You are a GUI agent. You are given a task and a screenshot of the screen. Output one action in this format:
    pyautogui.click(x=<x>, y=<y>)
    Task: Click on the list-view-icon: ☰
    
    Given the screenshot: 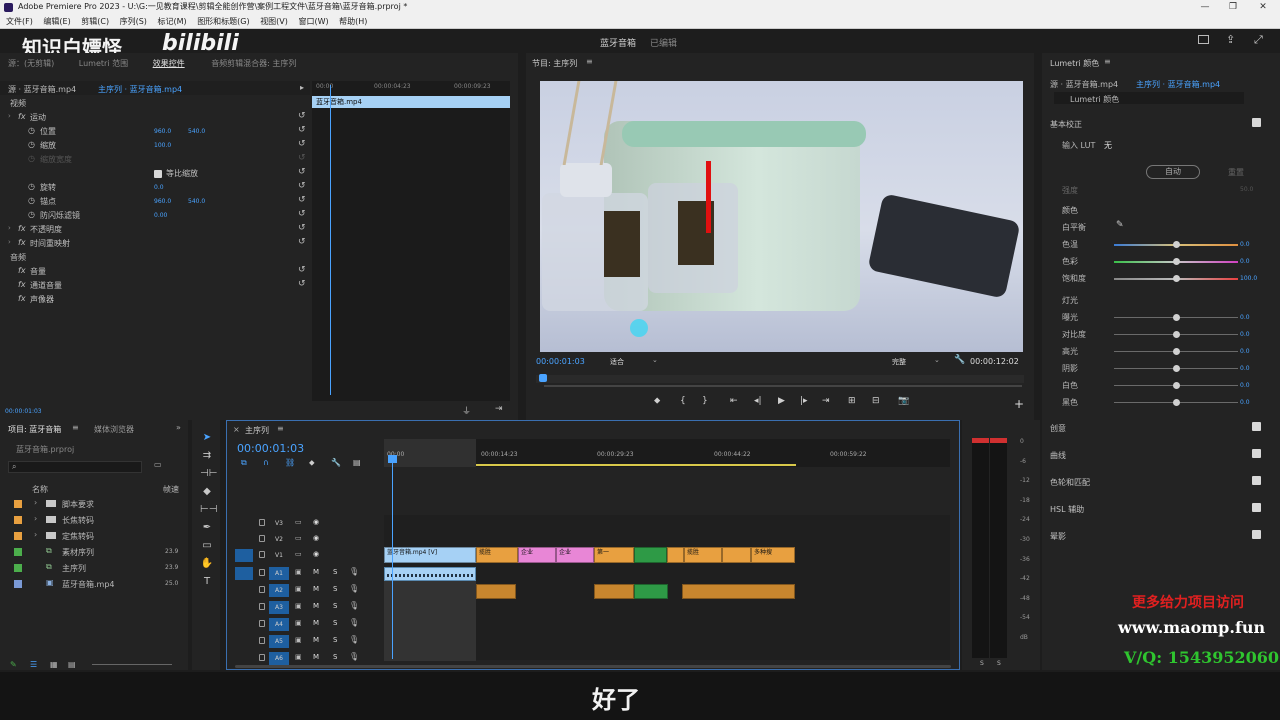 What is the action you would take?
    pyautogui.click(x=33, y=664)
    